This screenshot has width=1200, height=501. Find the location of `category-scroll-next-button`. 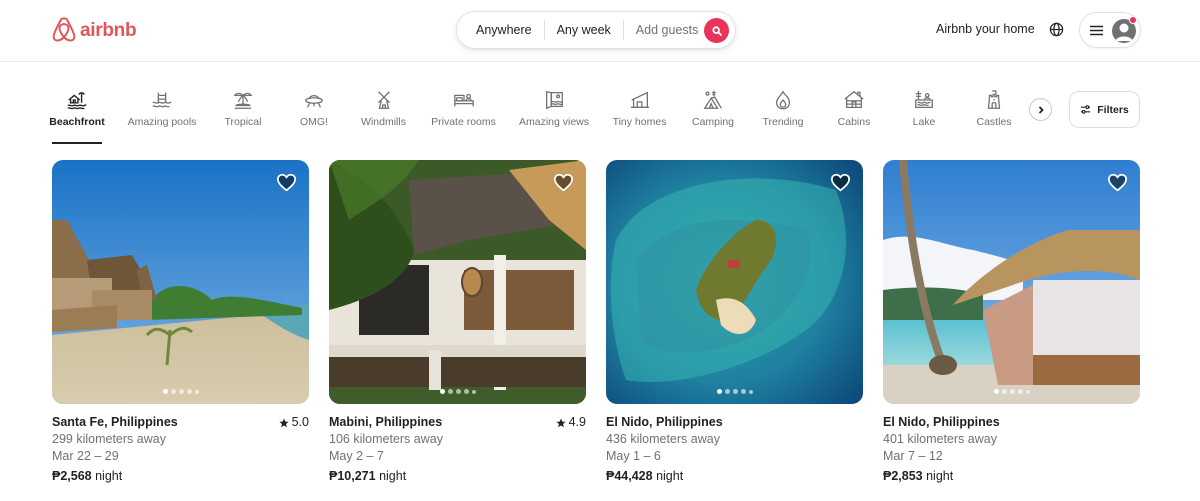

category-scroll-next-button is located at coordinates (1040, 109).